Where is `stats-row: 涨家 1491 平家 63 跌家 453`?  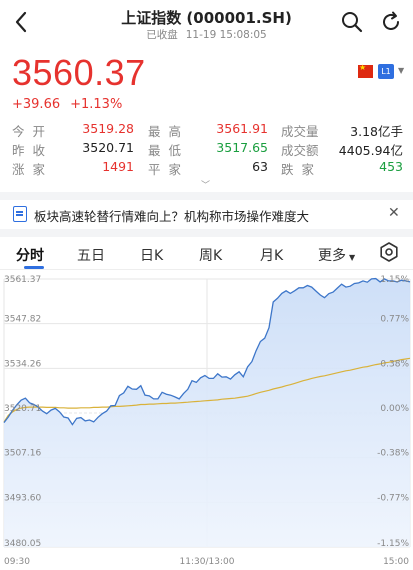
stats-row: 涨家 1491 平家 63 跌家 453 is located at coordinates (206, 168).